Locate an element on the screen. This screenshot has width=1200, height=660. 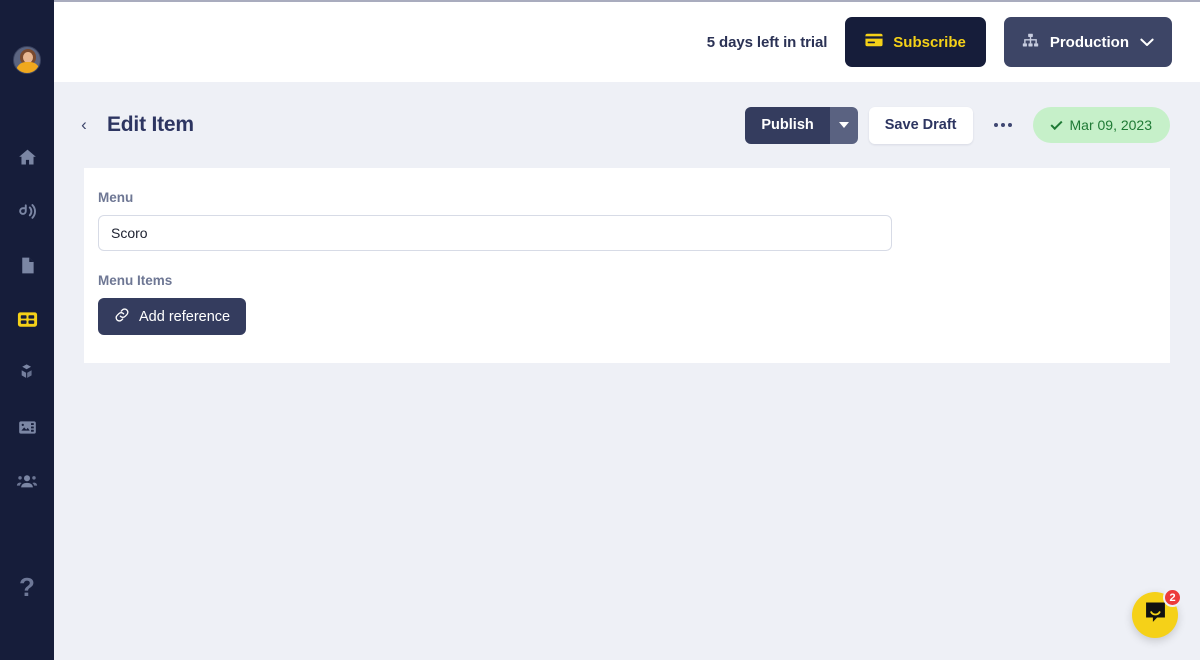
publish-button-group: Publish is located at coordinates (801, 125).